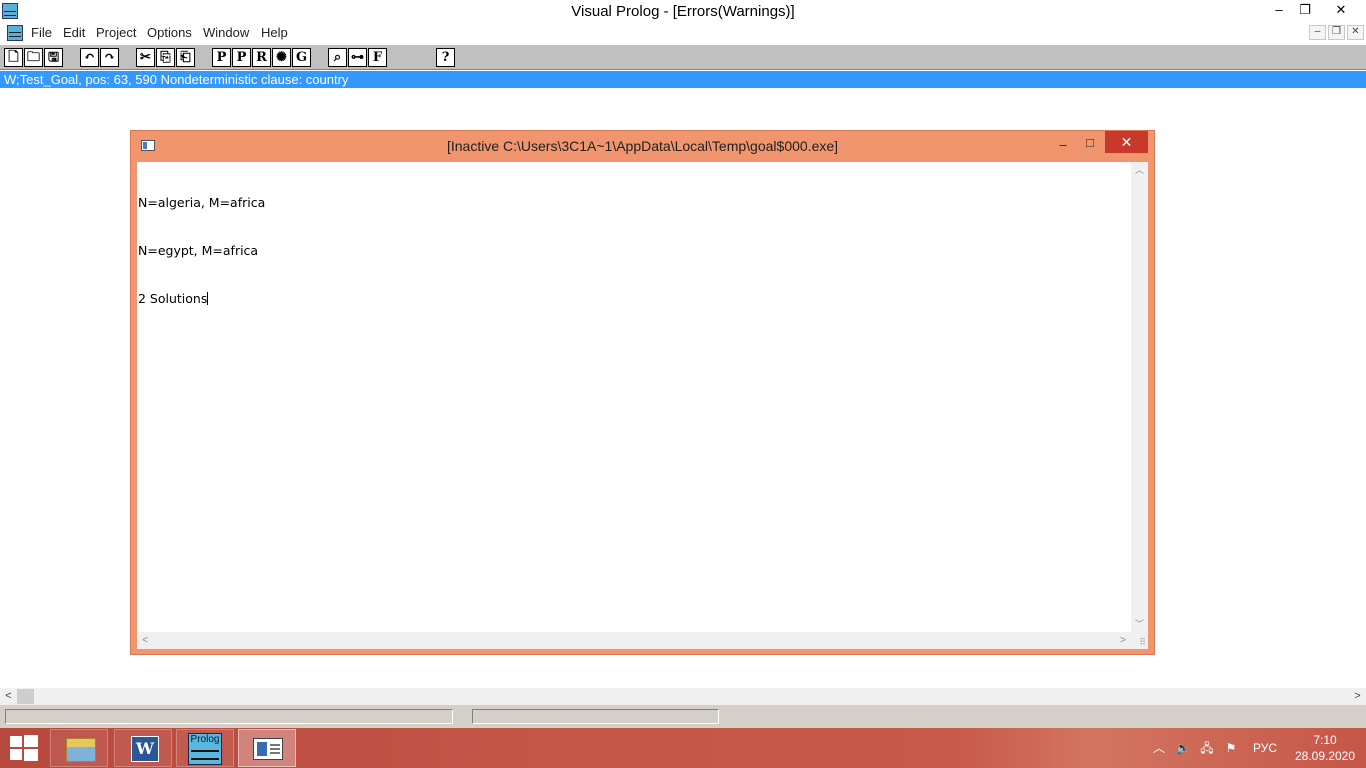 This screenshot has height=768, width=1366. What do you see at coordinates (89, 57) in the screenshot?
I see `undo-icon: ↶` at bounding box center [89, 57].